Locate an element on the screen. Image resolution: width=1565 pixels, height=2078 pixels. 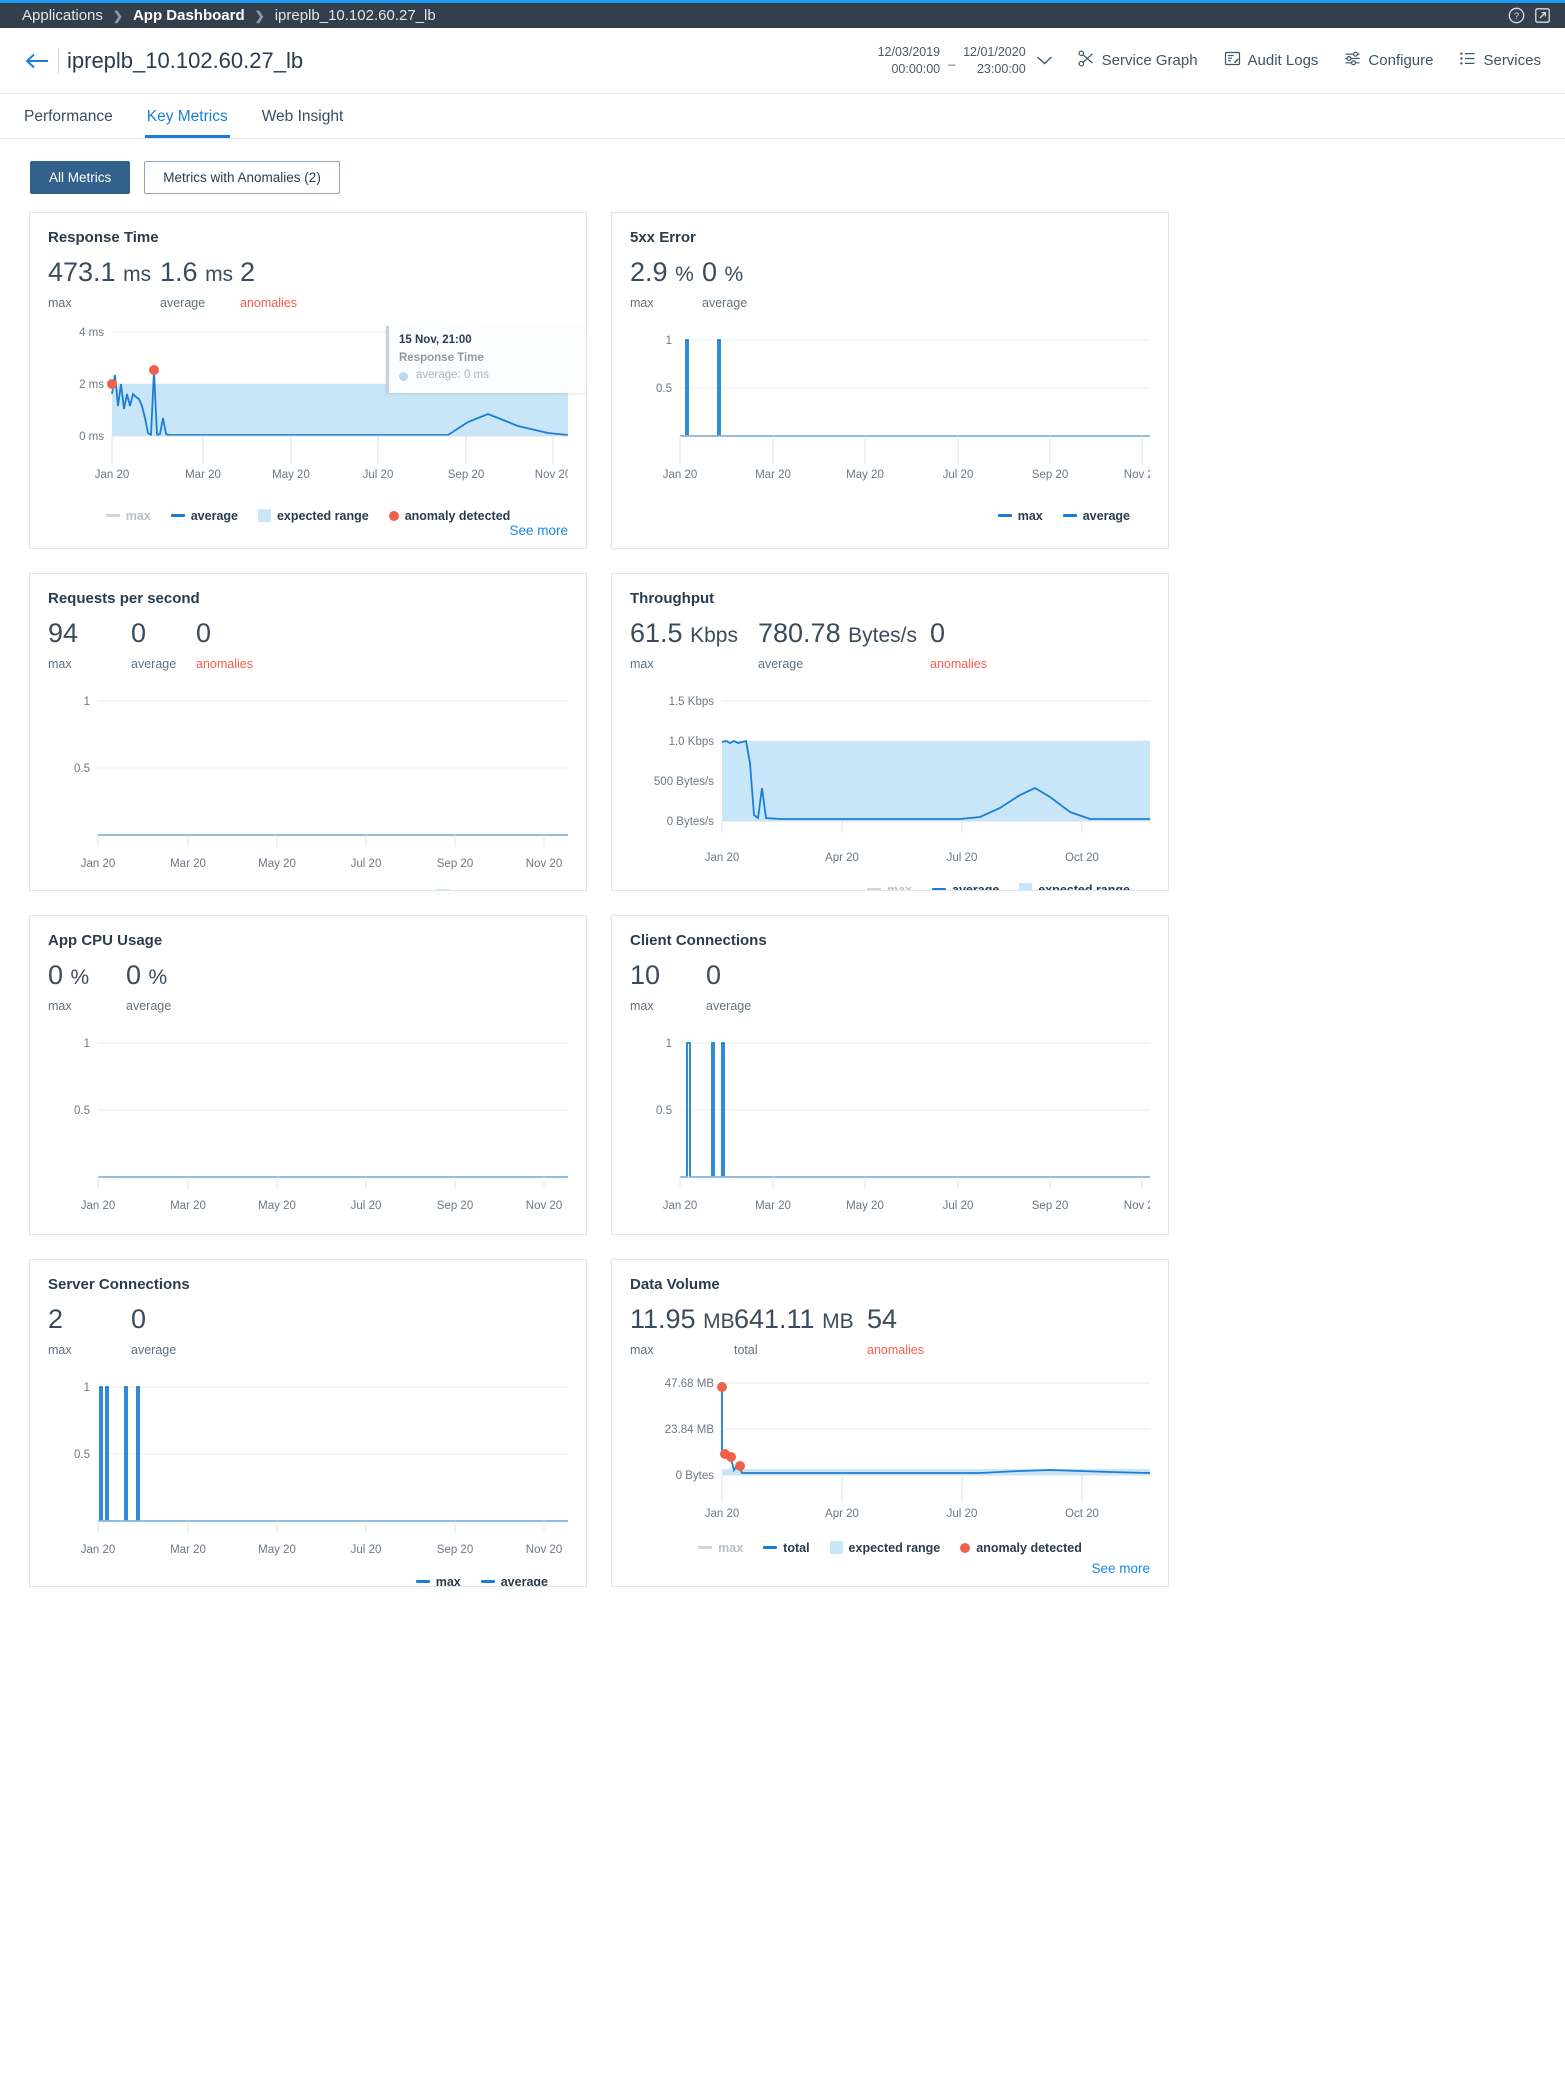
breadcrumb-app-dashboard: App Dashboard is located at coordinates (189, 15).